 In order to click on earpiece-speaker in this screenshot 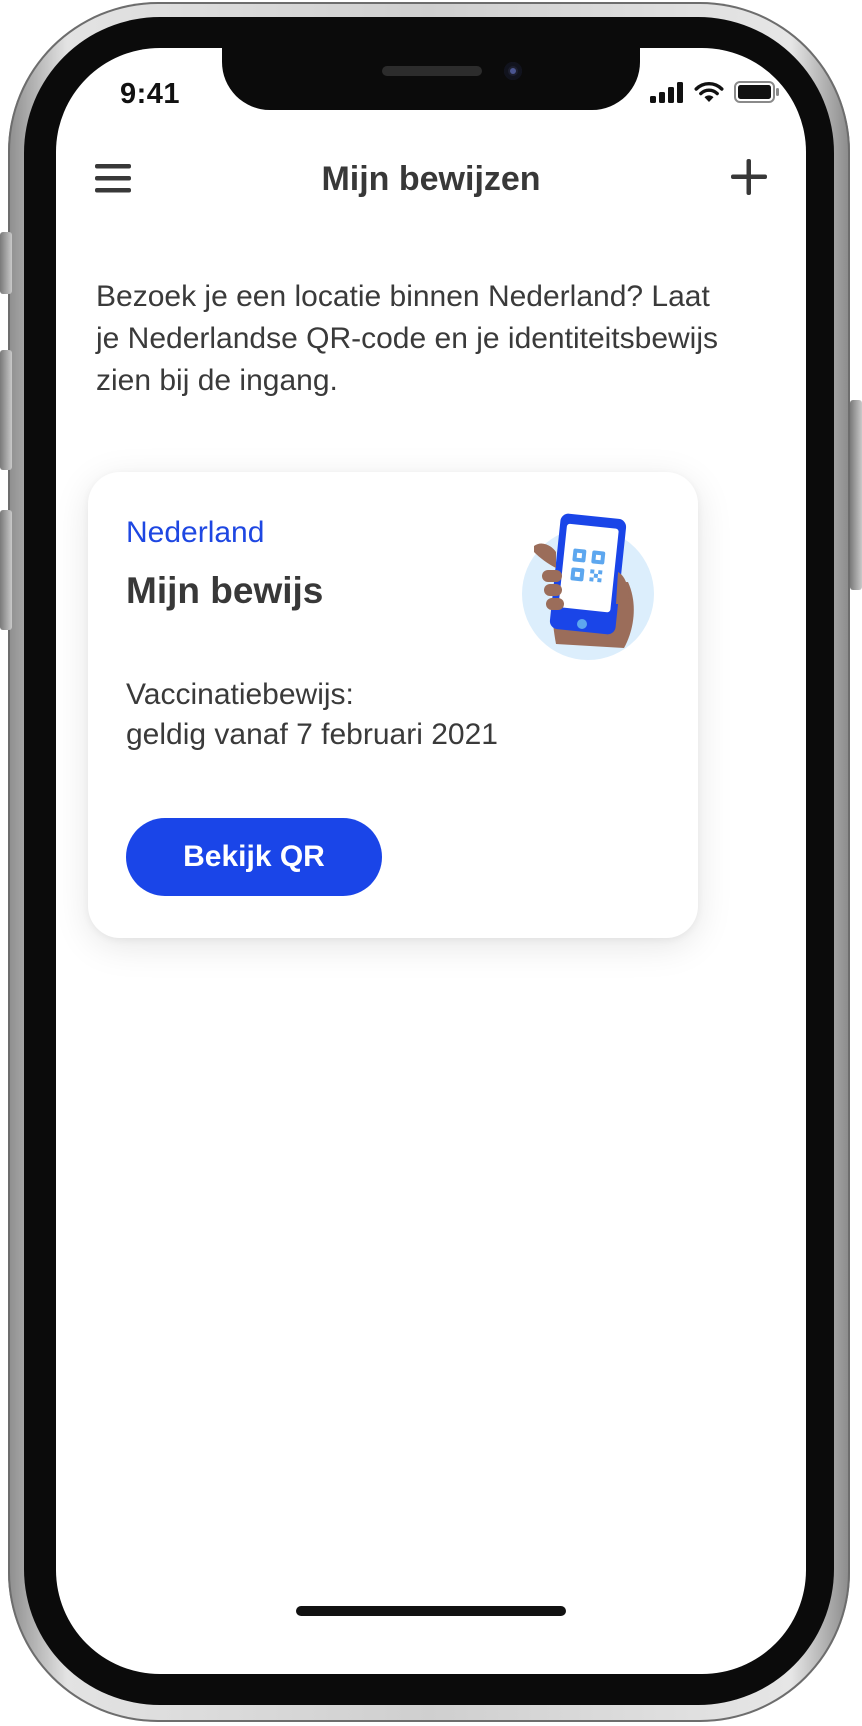, I will do `click(432, 71)`.